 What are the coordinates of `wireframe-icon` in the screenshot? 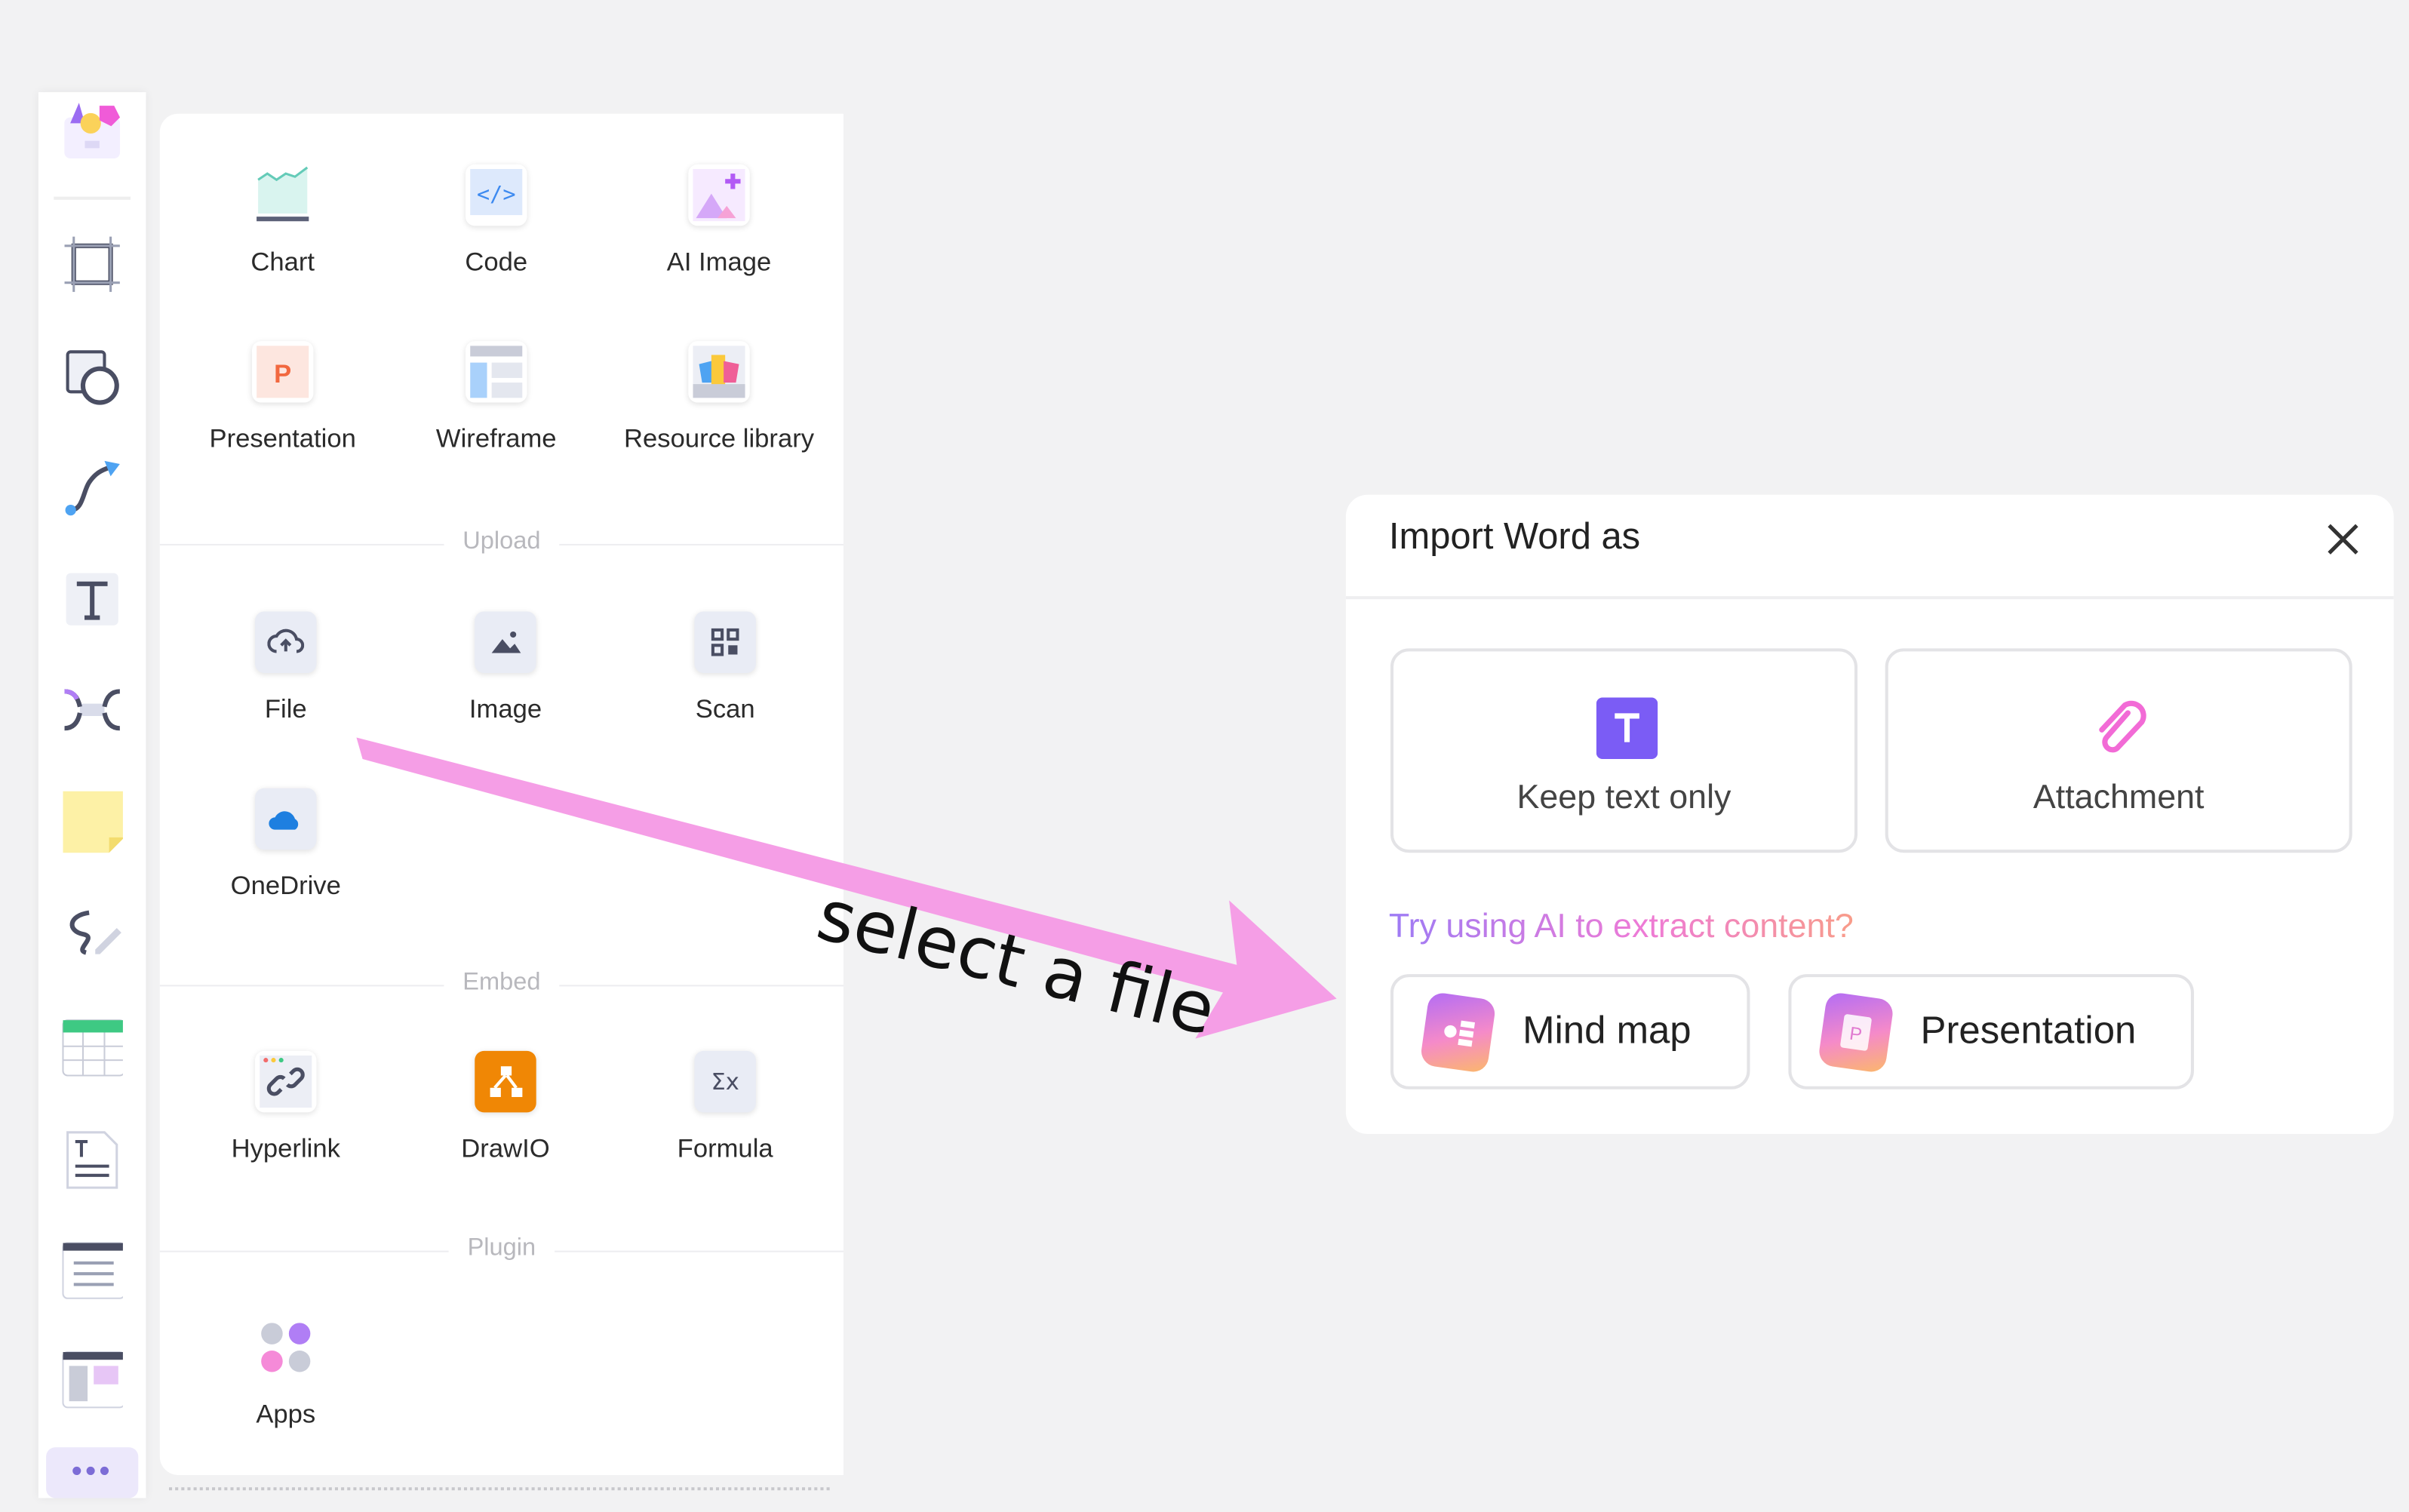 It's located at (497, 372).